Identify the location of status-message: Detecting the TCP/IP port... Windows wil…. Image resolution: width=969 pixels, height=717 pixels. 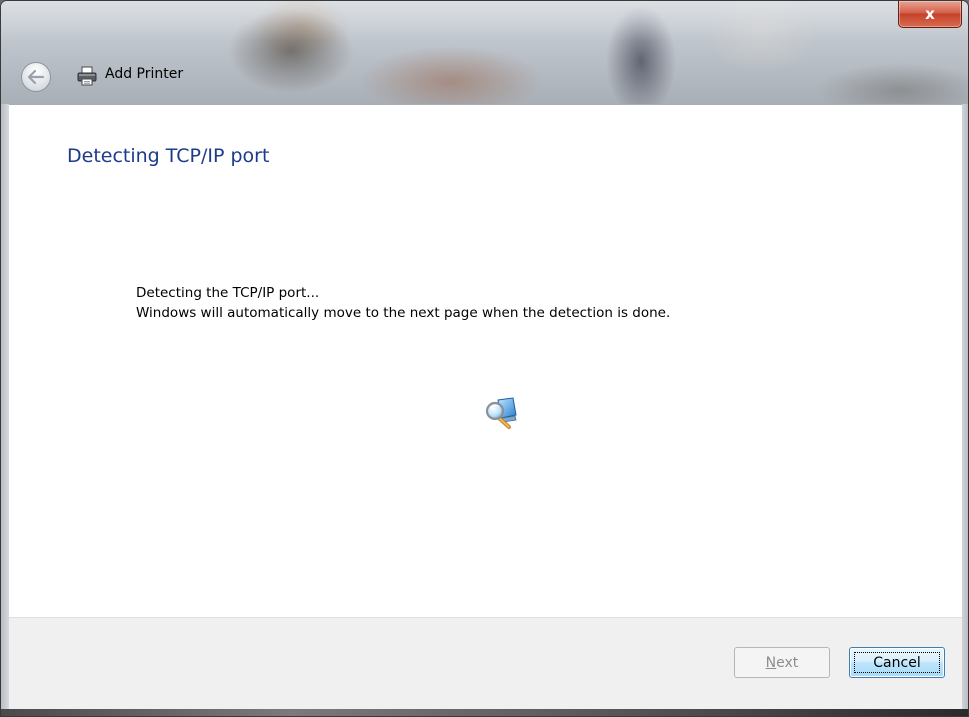
(403, 303).